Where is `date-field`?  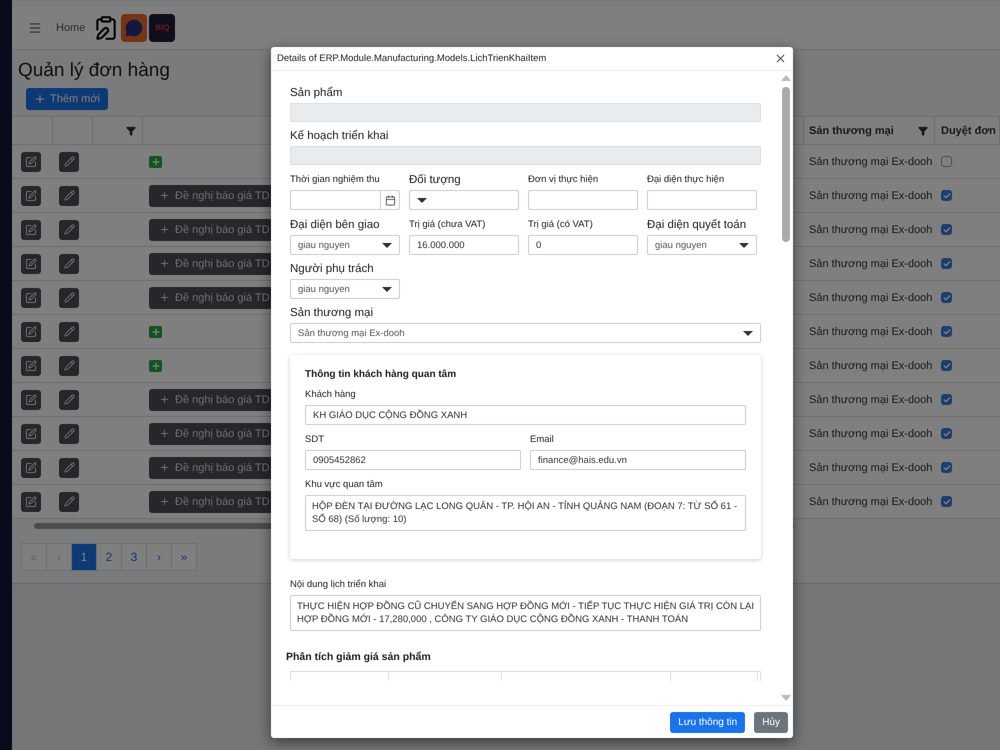
date-field is located at coordinates (345, 200).